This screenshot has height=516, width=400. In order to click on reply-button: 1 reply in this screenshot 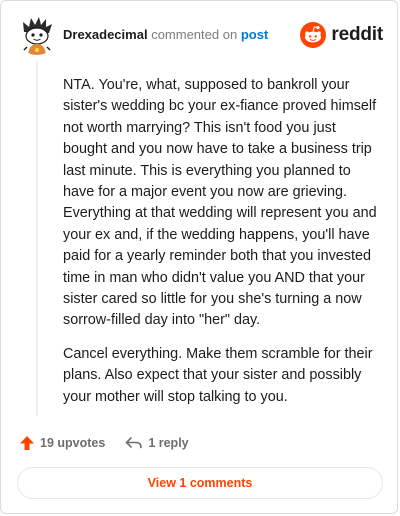, I will do `click(157, 443)`.